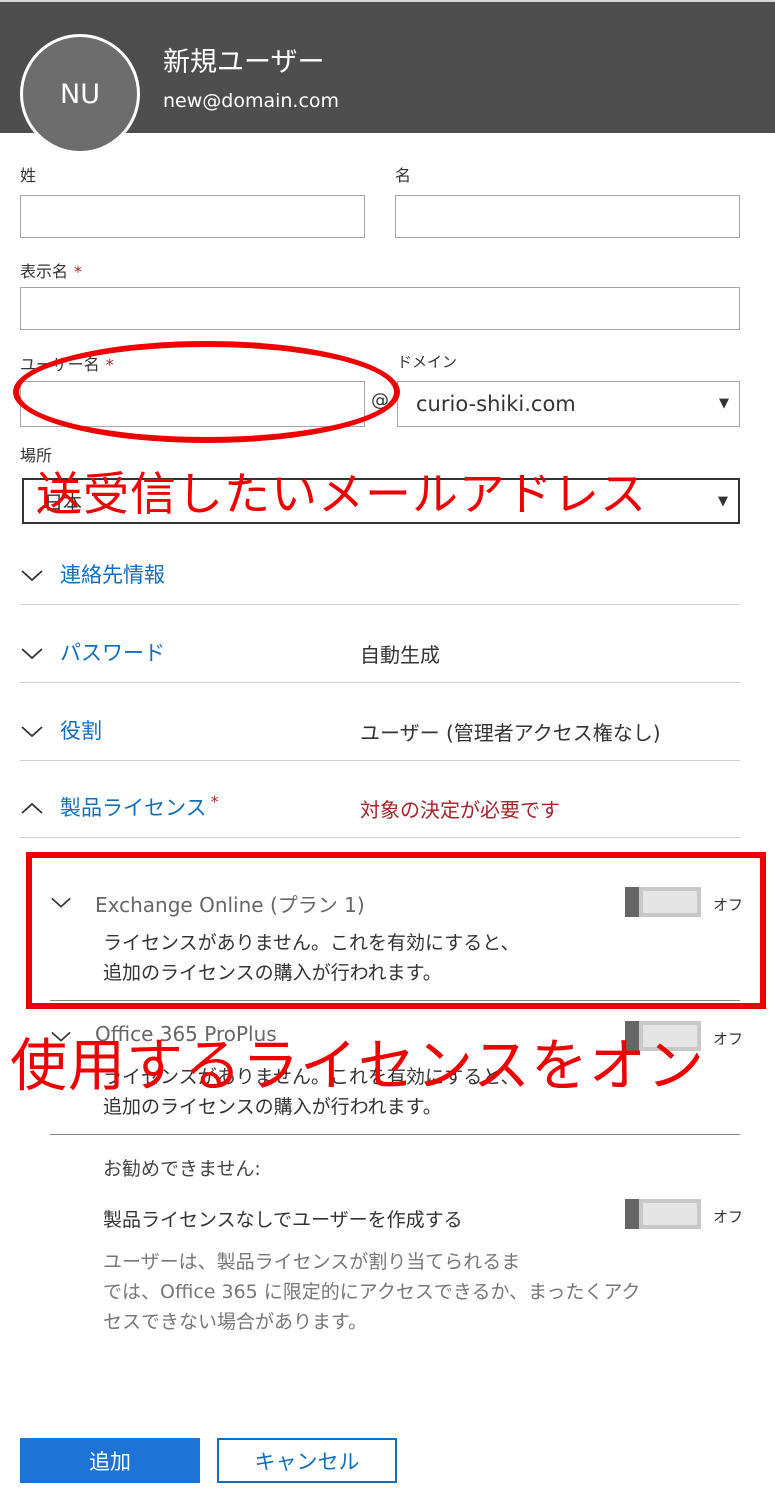 Image resolution: width=775 pixels, height=1499 pixels. What do you see at coordinates (206, 392) in the screenshot?
I see `annotation-ellipse` at bounding box center [206, 392].